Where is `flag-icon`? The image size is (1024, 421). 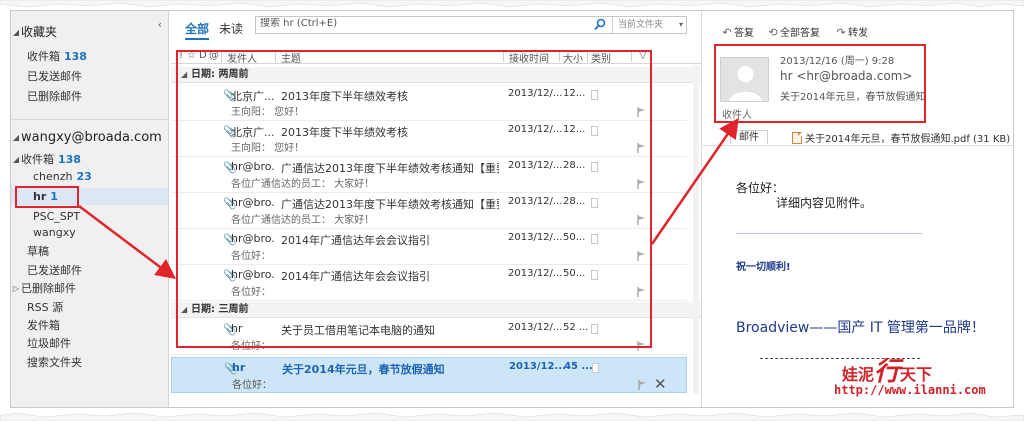 flag-icon is located at coordinates (643, 385).